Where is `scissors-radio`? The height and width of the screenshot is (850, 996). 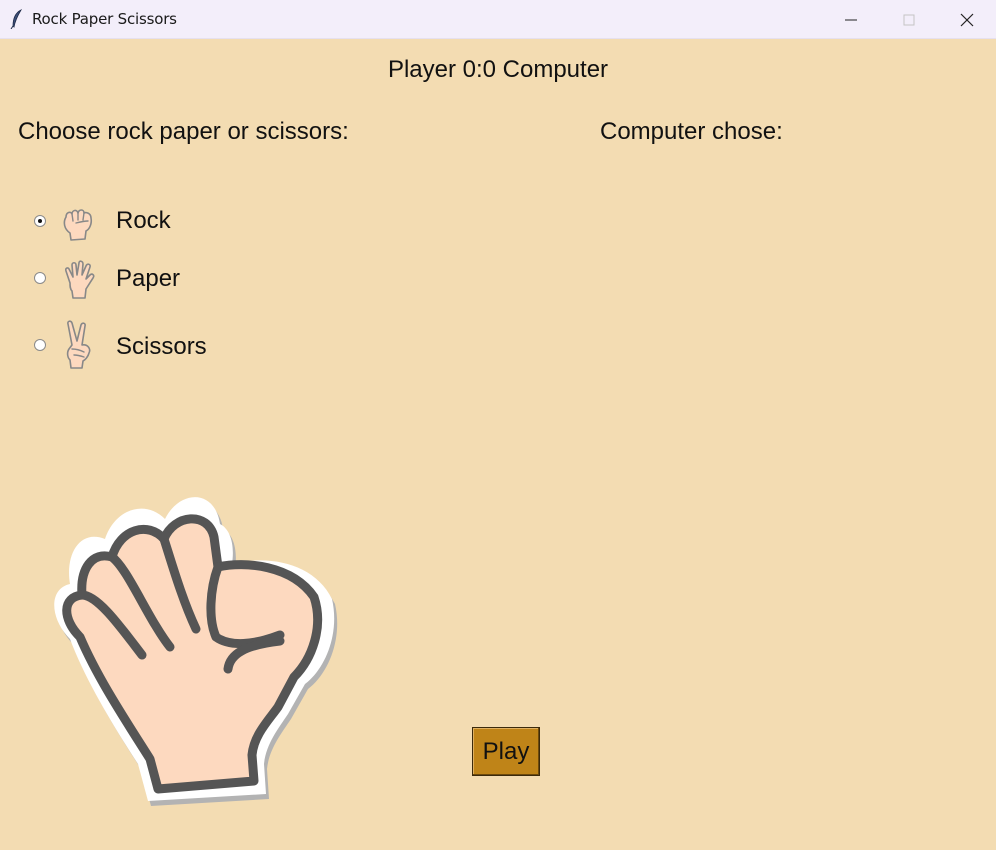 scissors-radio is located at coordinates (40, 345).